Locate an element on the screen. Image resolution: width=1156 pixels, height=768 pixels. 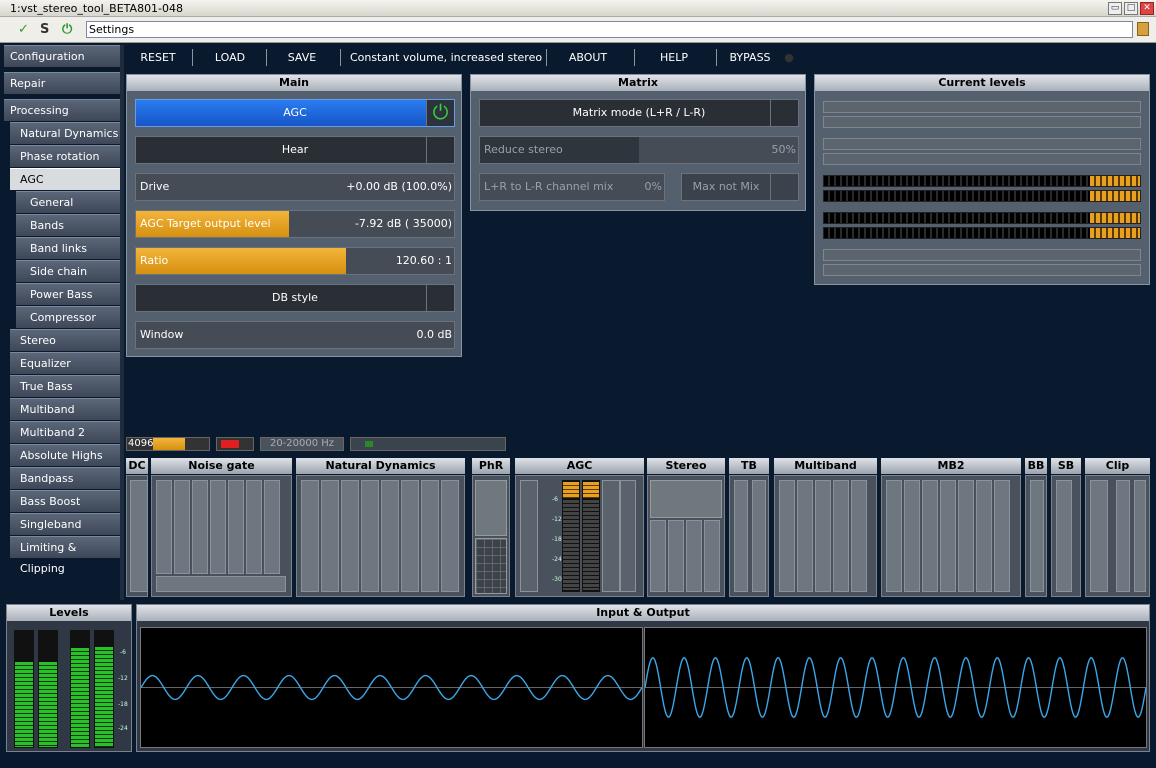
ratio-slider: Ratio 120.60 : 1 is located at coordinates (295, 261).